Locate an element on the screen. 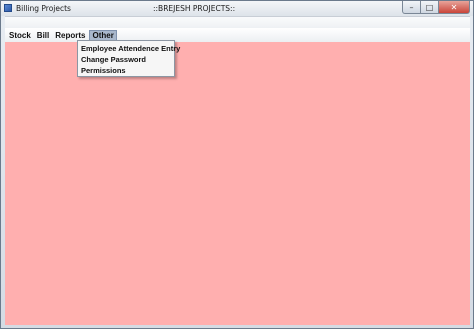 The width and height of the screenshot is (474, 329). minimize-icon: – is located at coordinates (411, 7).